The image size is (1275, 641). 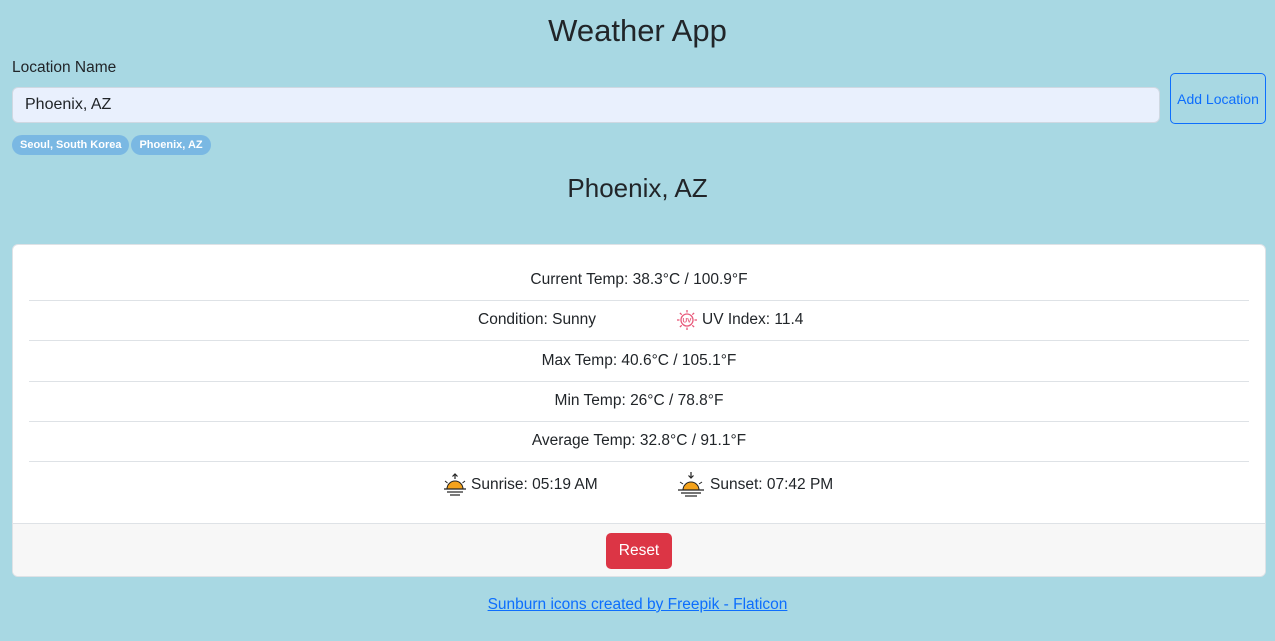 I want to click on reset-button: Reset, so click(x=639, y=551).